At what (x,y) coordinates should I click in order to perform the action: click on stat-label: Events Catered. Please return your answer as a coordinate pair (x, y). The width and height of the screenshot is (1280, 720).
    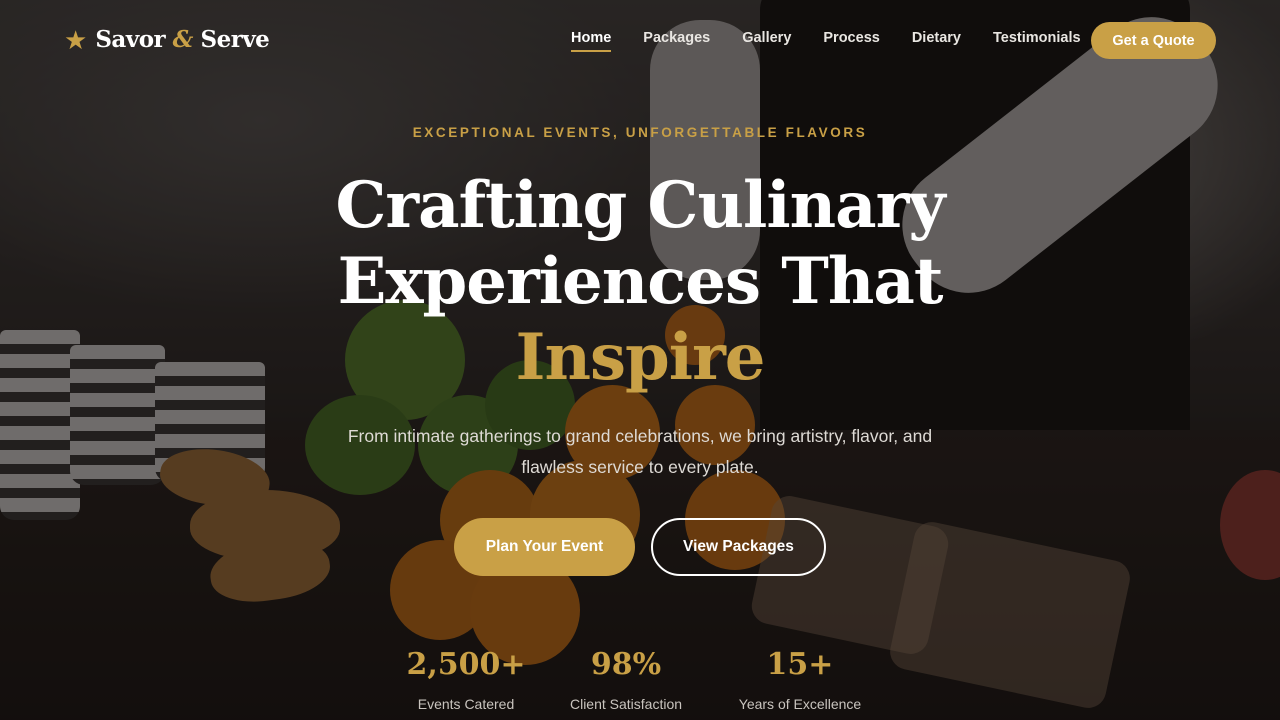
    Looking at the image, I should click on (466, 704).